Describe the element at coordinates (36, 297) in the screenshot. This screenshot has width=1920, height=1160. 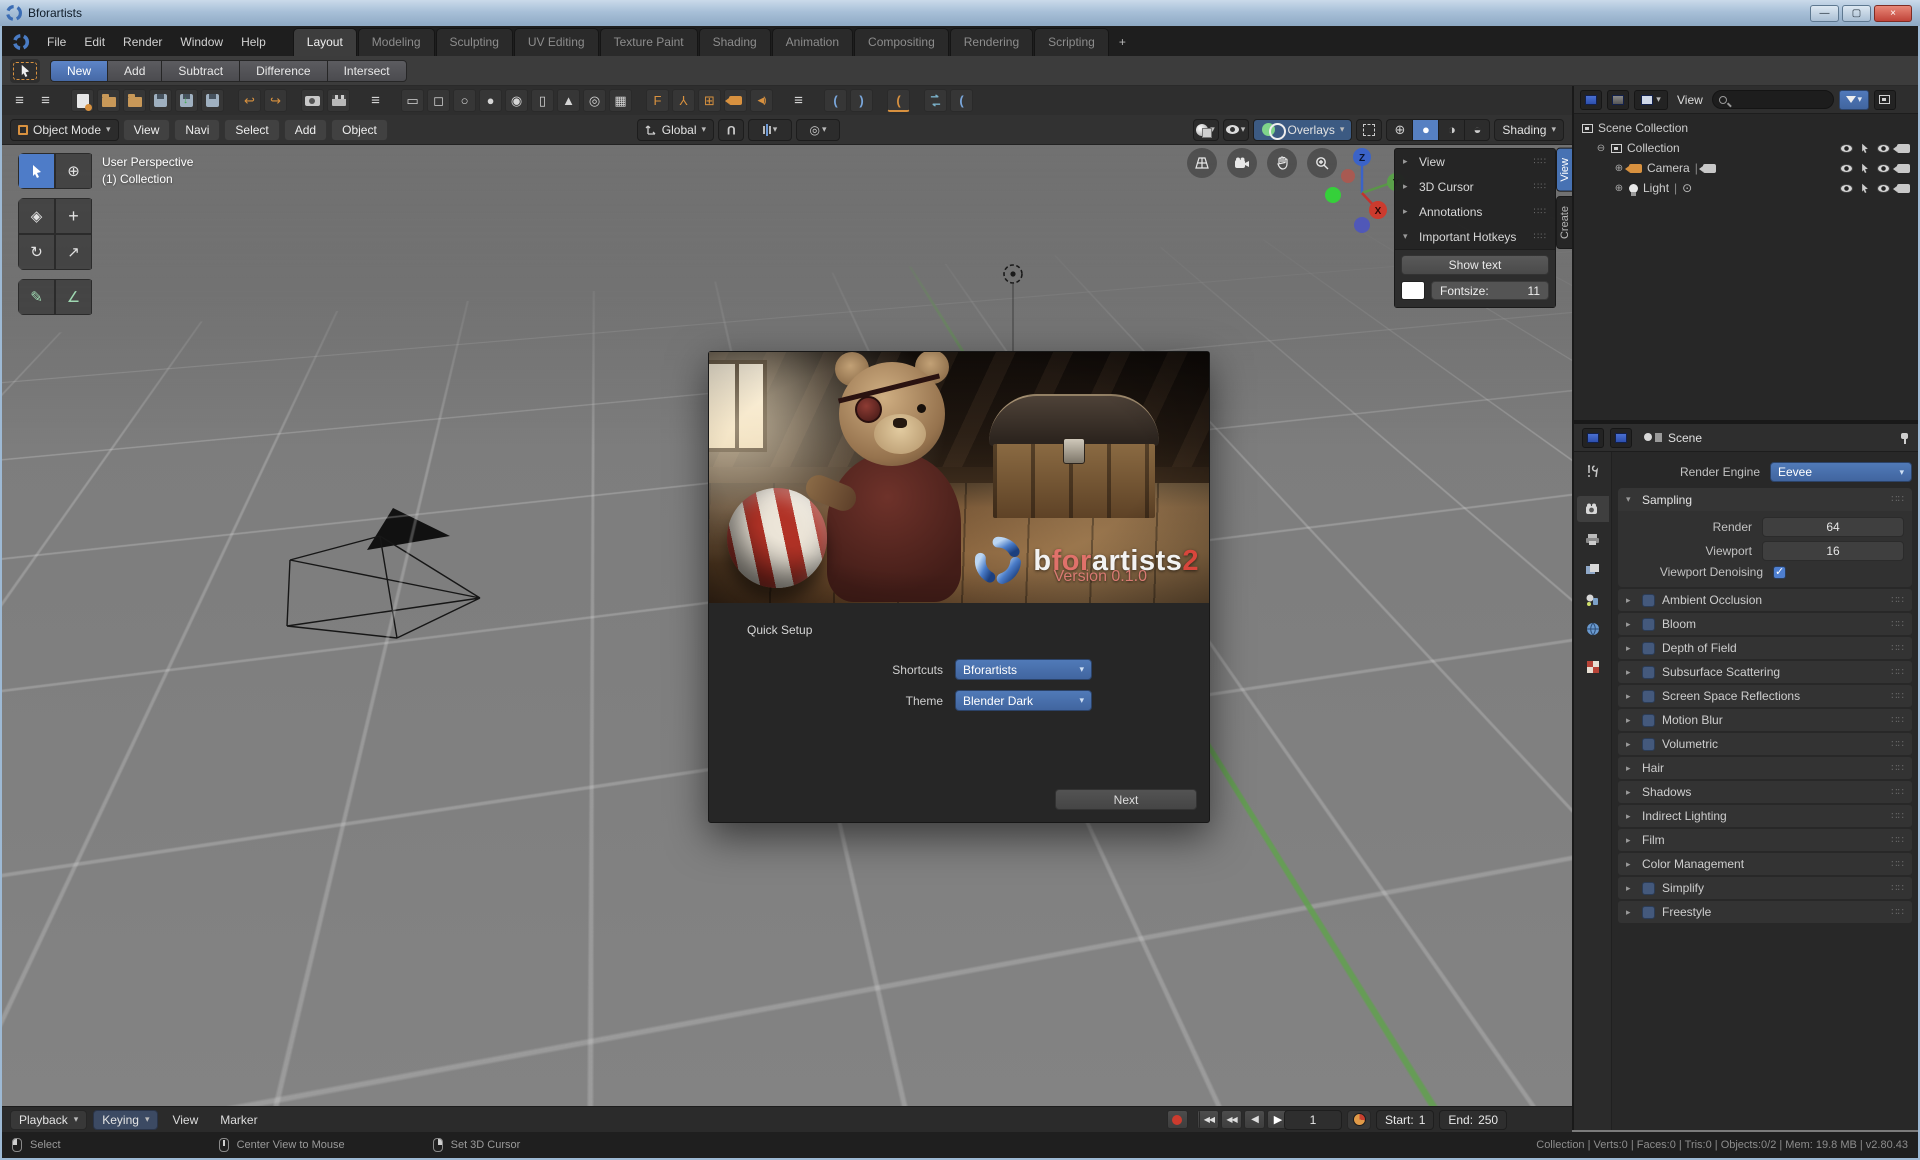
I see `annotate-tool: ✎` at that location.